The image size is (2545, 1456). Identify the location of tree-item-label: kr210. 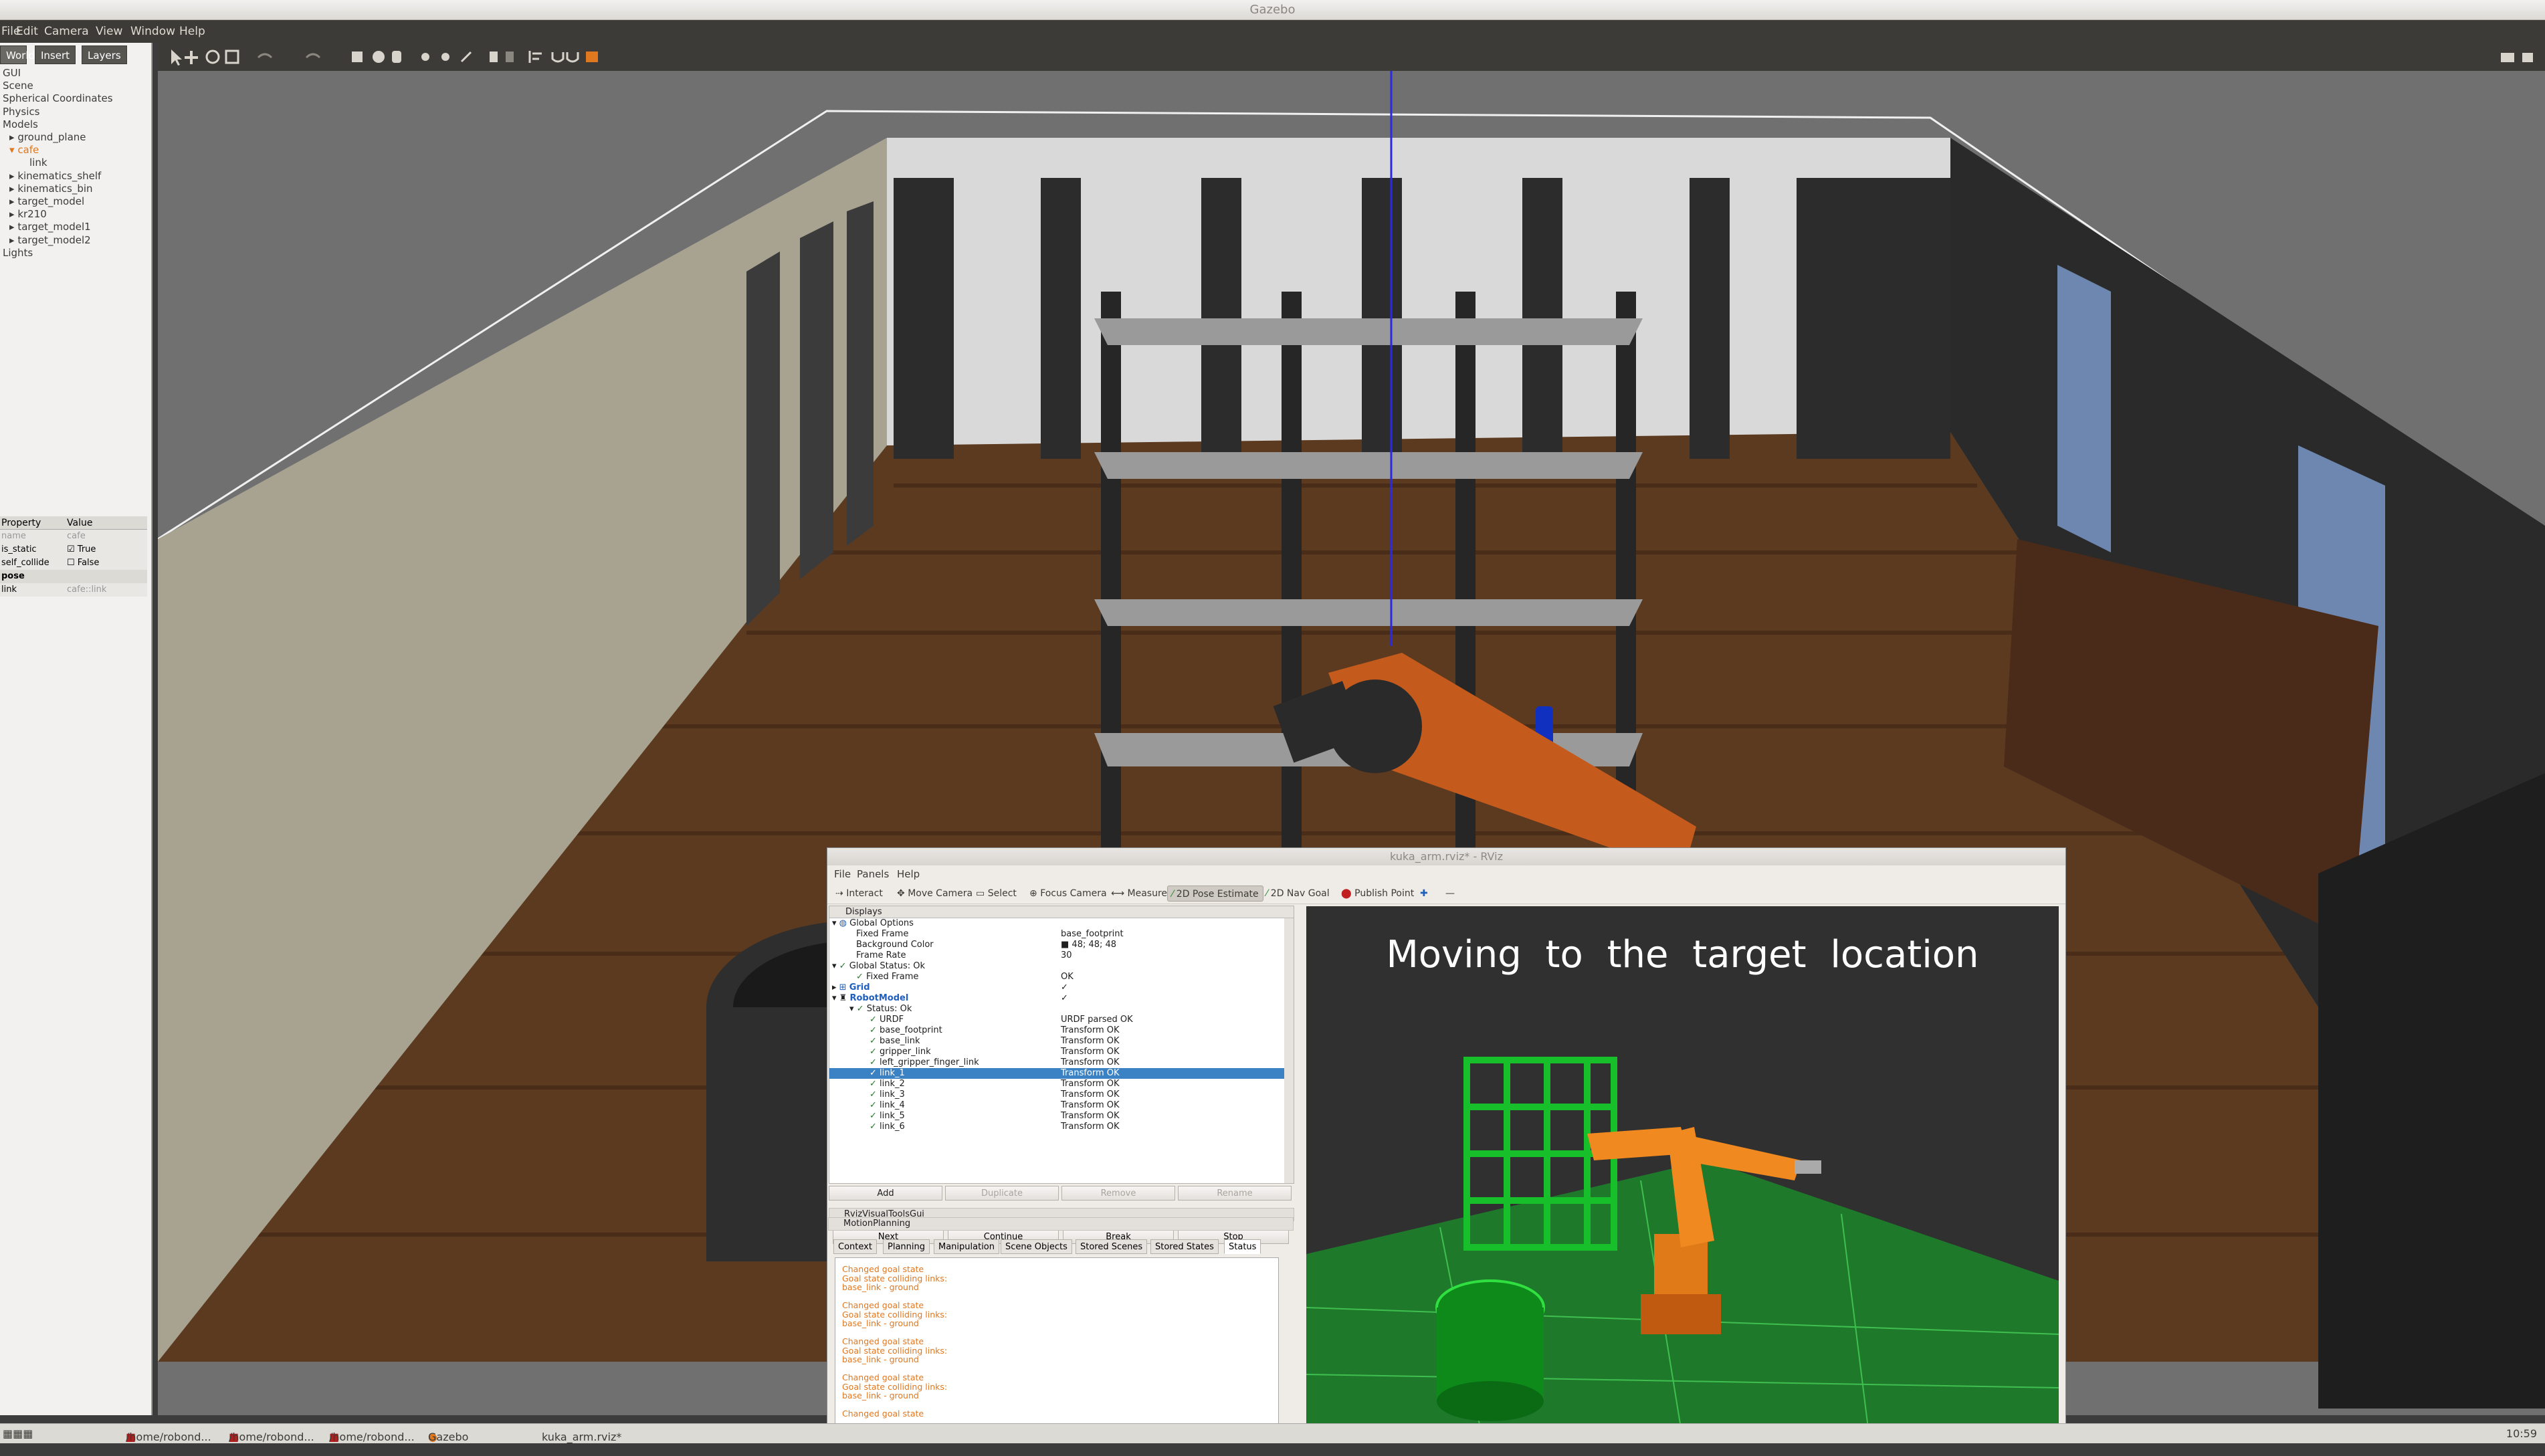
(32, 214).